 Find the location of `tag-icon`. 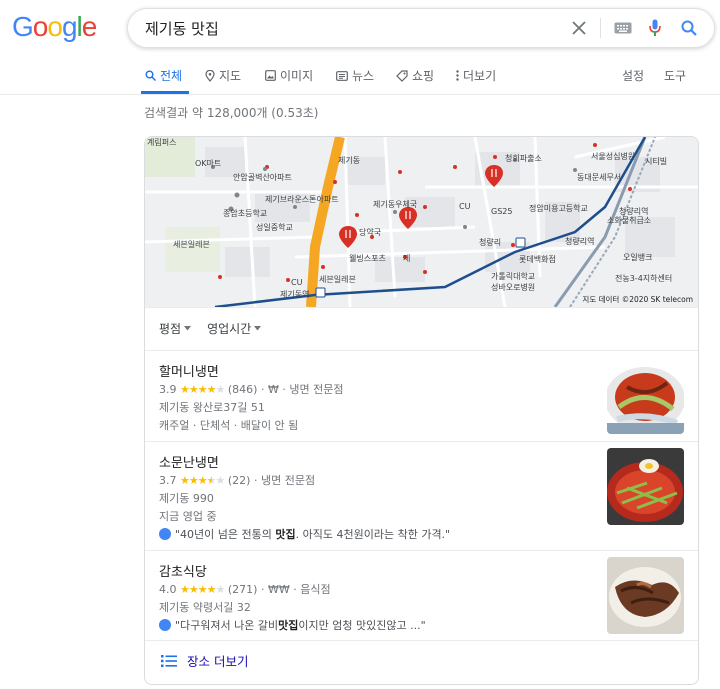

tag-icon is located at coordinates (402, 75).